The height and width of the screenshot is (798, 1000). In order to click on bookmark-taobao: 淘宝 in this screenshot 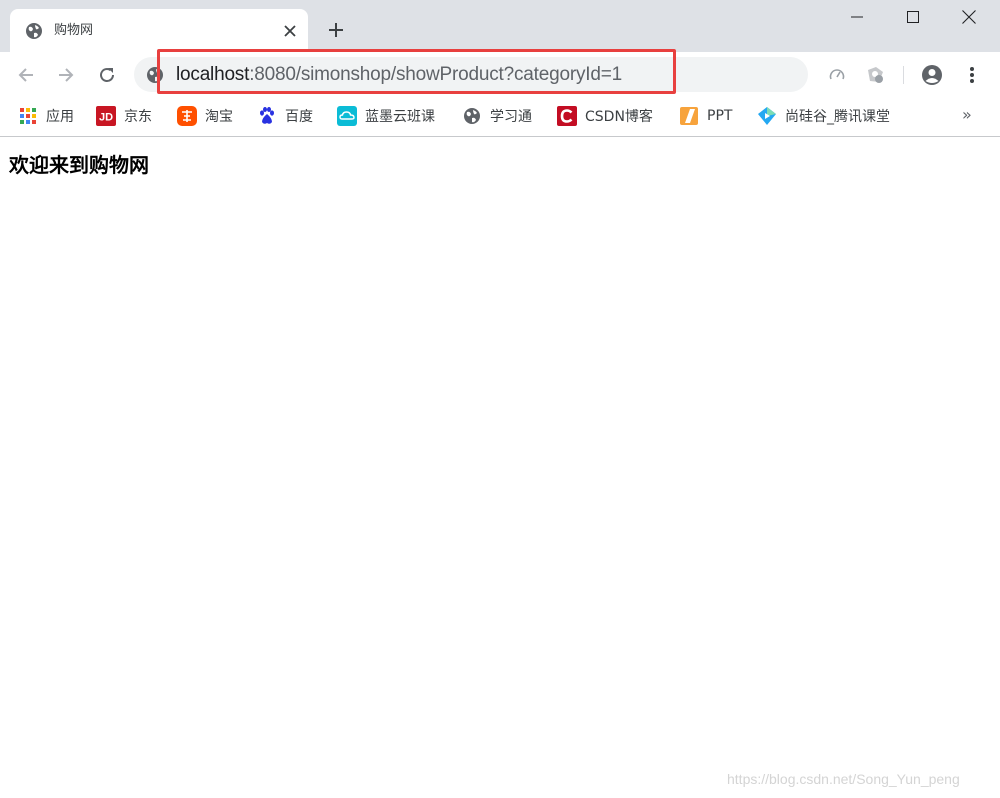, I will do `click(205, 116)`.